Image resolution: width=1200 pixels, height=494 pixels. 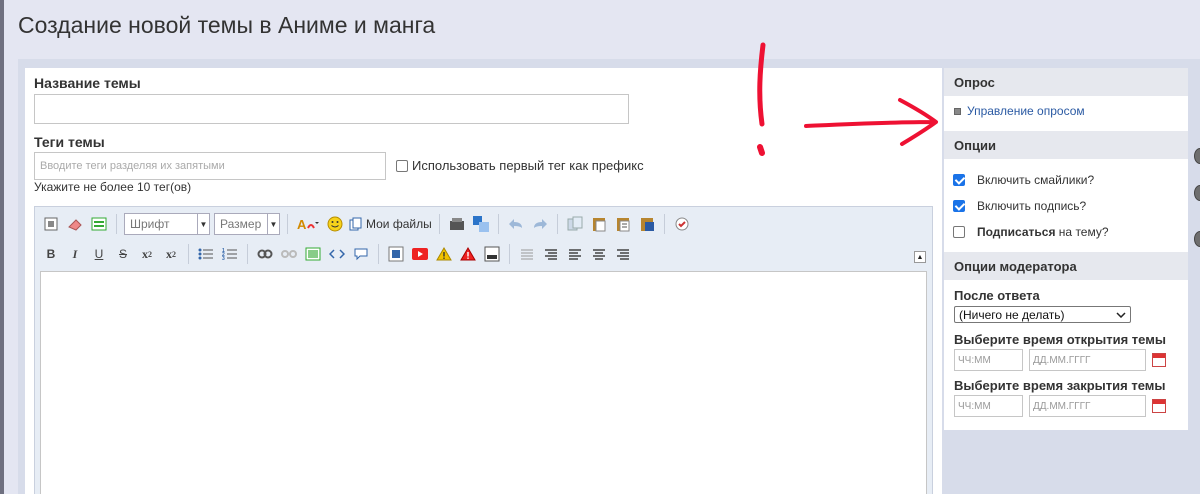 I want to click on my-files-button: Мои файлы, so click(x=390, y=224).